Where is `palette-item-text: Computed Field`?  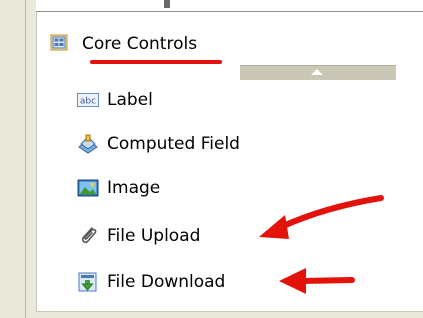 palette-item-text: Computed Field is located at coordinates (173, 144).